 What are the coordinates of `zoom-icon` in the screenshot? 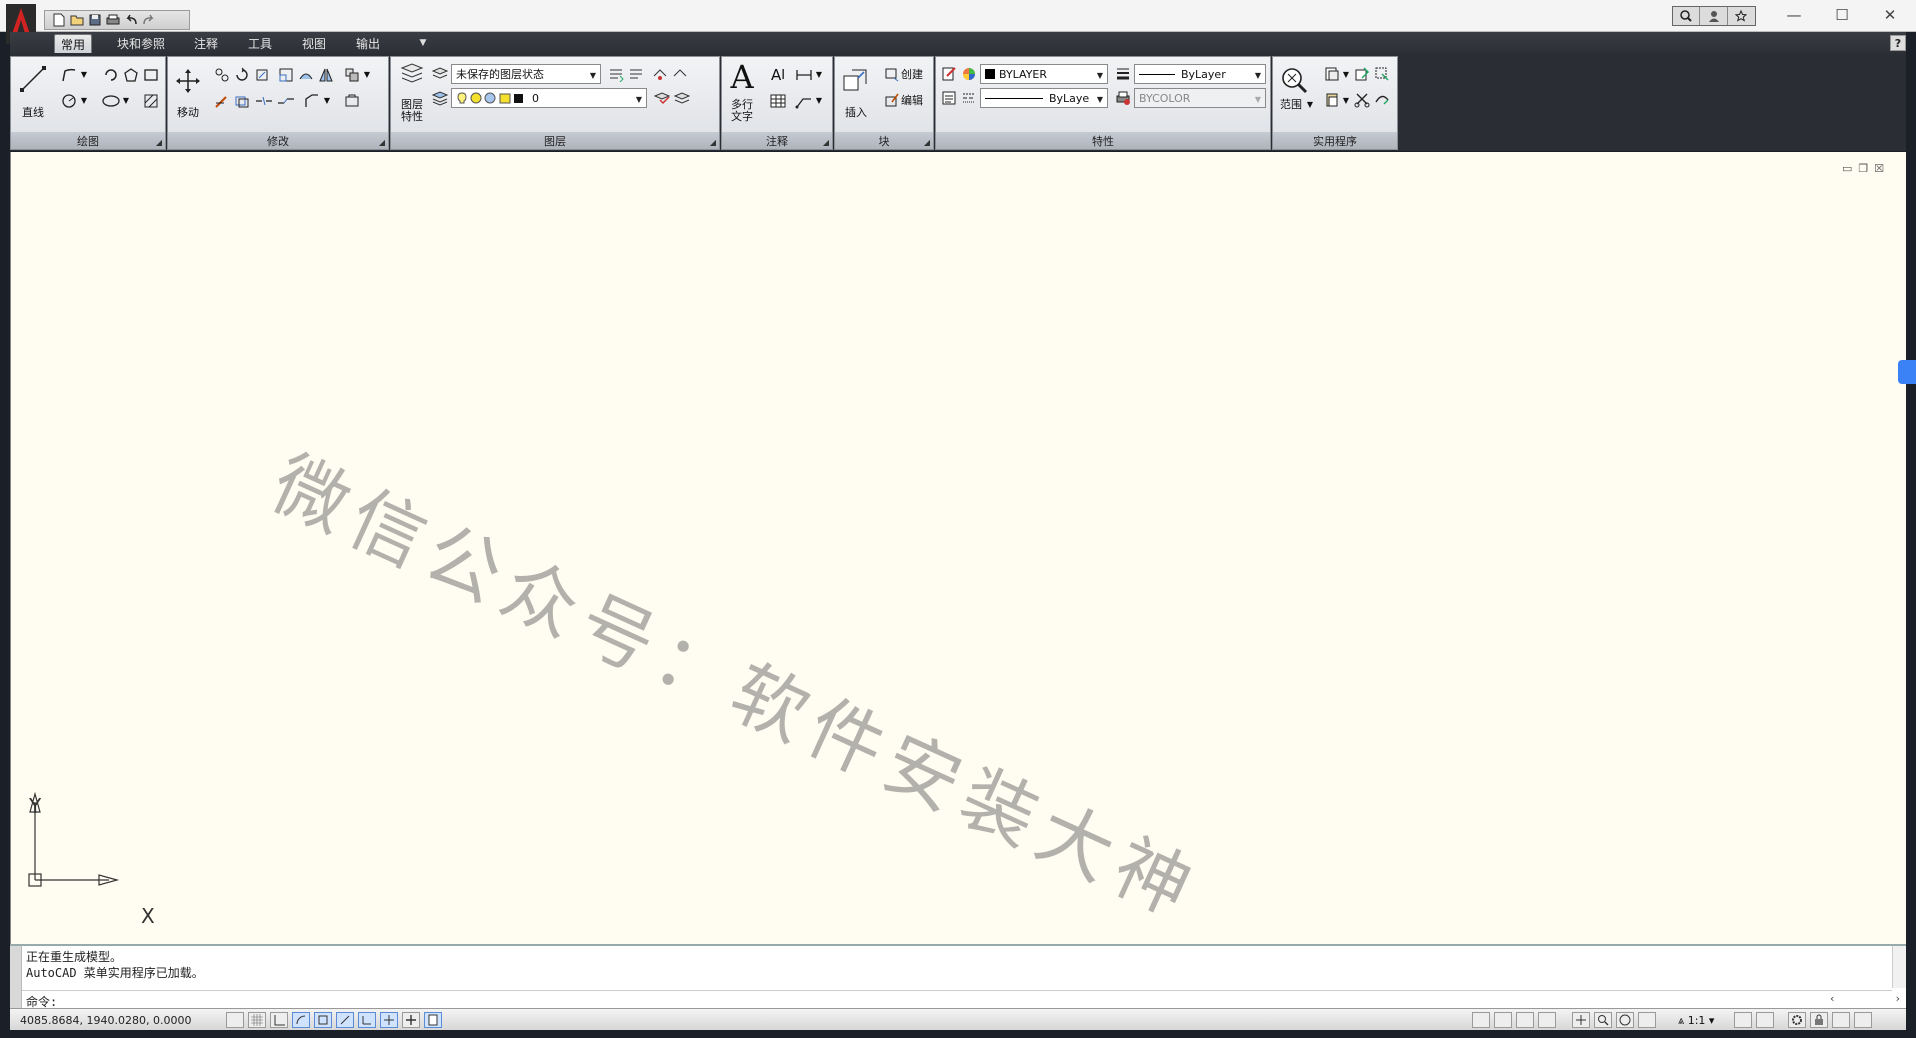 It's located at (1603, 1020).